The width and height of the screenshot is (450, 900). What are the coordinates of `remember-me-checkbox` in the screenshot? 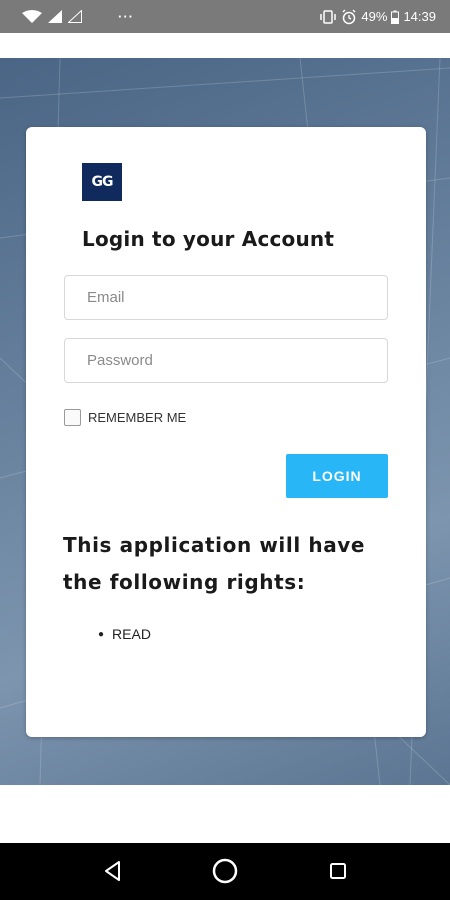 It's located at (72, 417).